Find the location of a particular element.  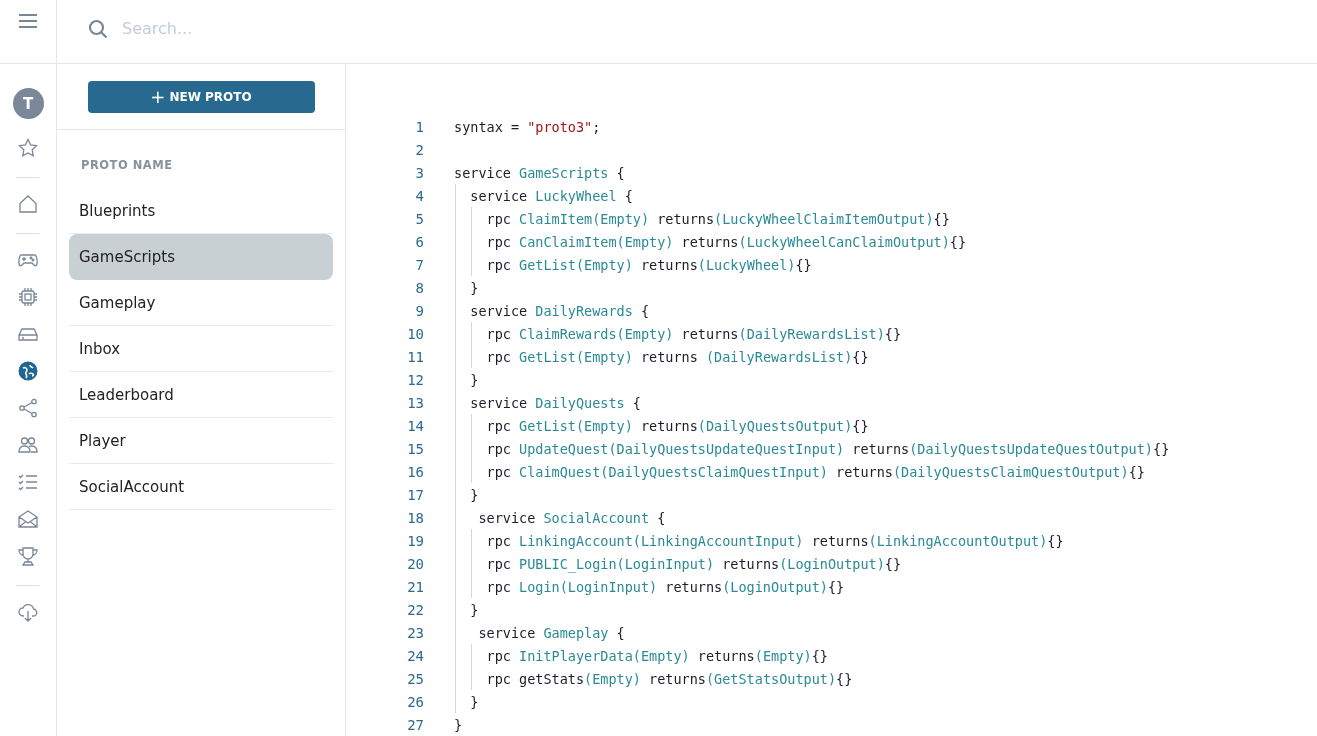

code-line: rpc PUBLIC_Login(LoginInput) returns(LoginOutput){} is located at coordinates (693, 563).